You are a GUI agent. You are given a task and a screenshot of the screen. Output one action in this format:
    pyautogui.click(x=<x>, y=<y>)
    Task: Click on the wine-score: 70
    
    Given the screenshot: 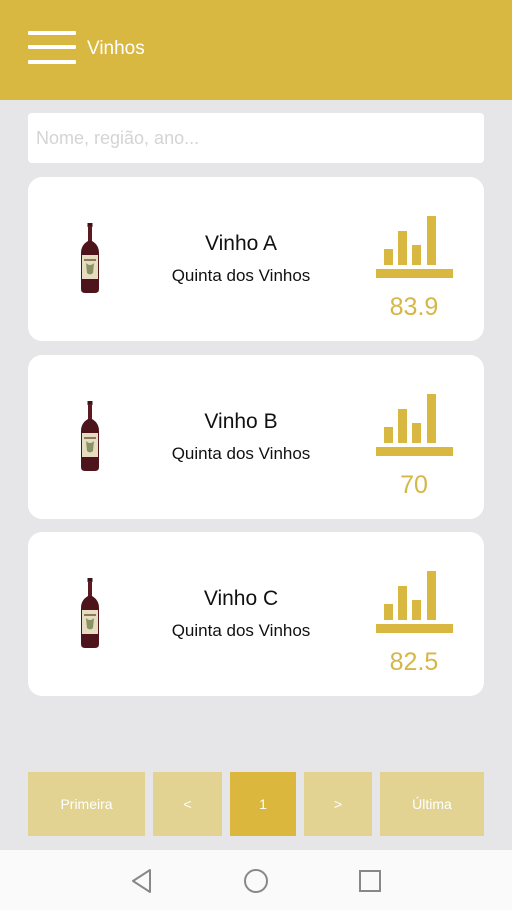 What is the action you would take?
    pyautogui.click(x=414, y=485)
    